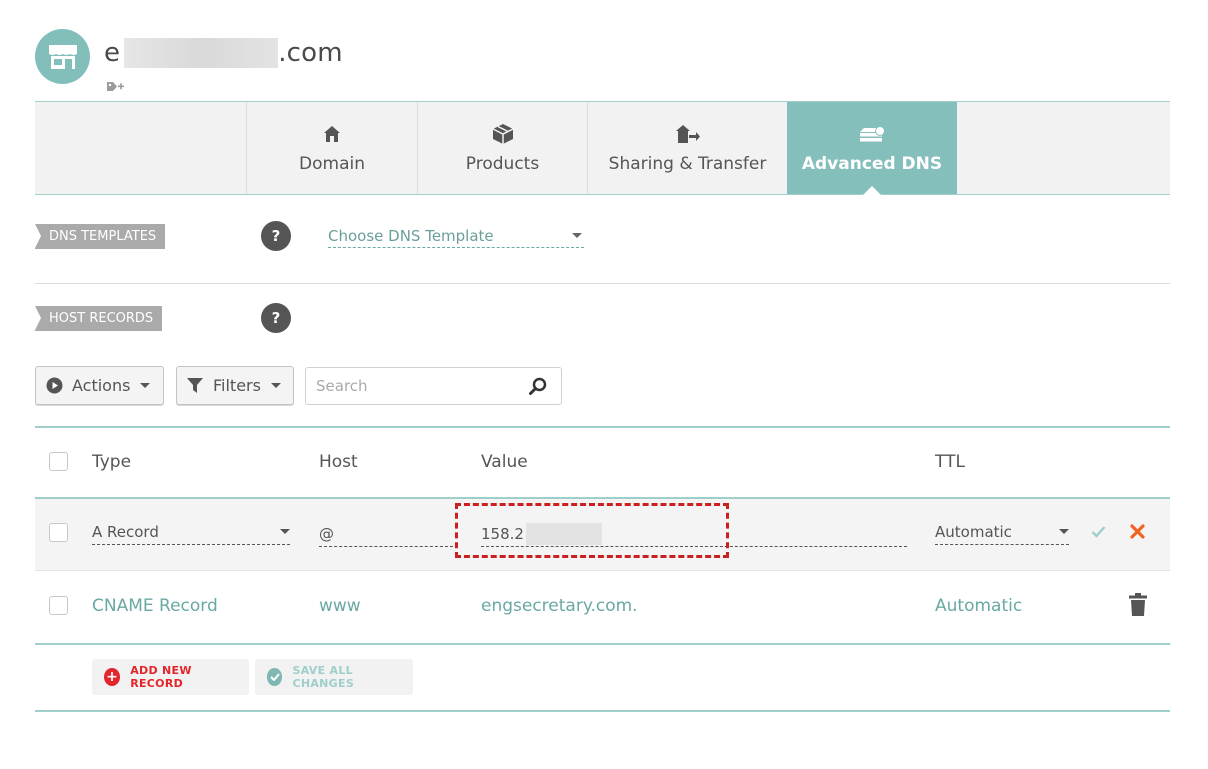 The width and height of the screenshot is (1208, 769). I want to click on search-box, so click(433, 386).